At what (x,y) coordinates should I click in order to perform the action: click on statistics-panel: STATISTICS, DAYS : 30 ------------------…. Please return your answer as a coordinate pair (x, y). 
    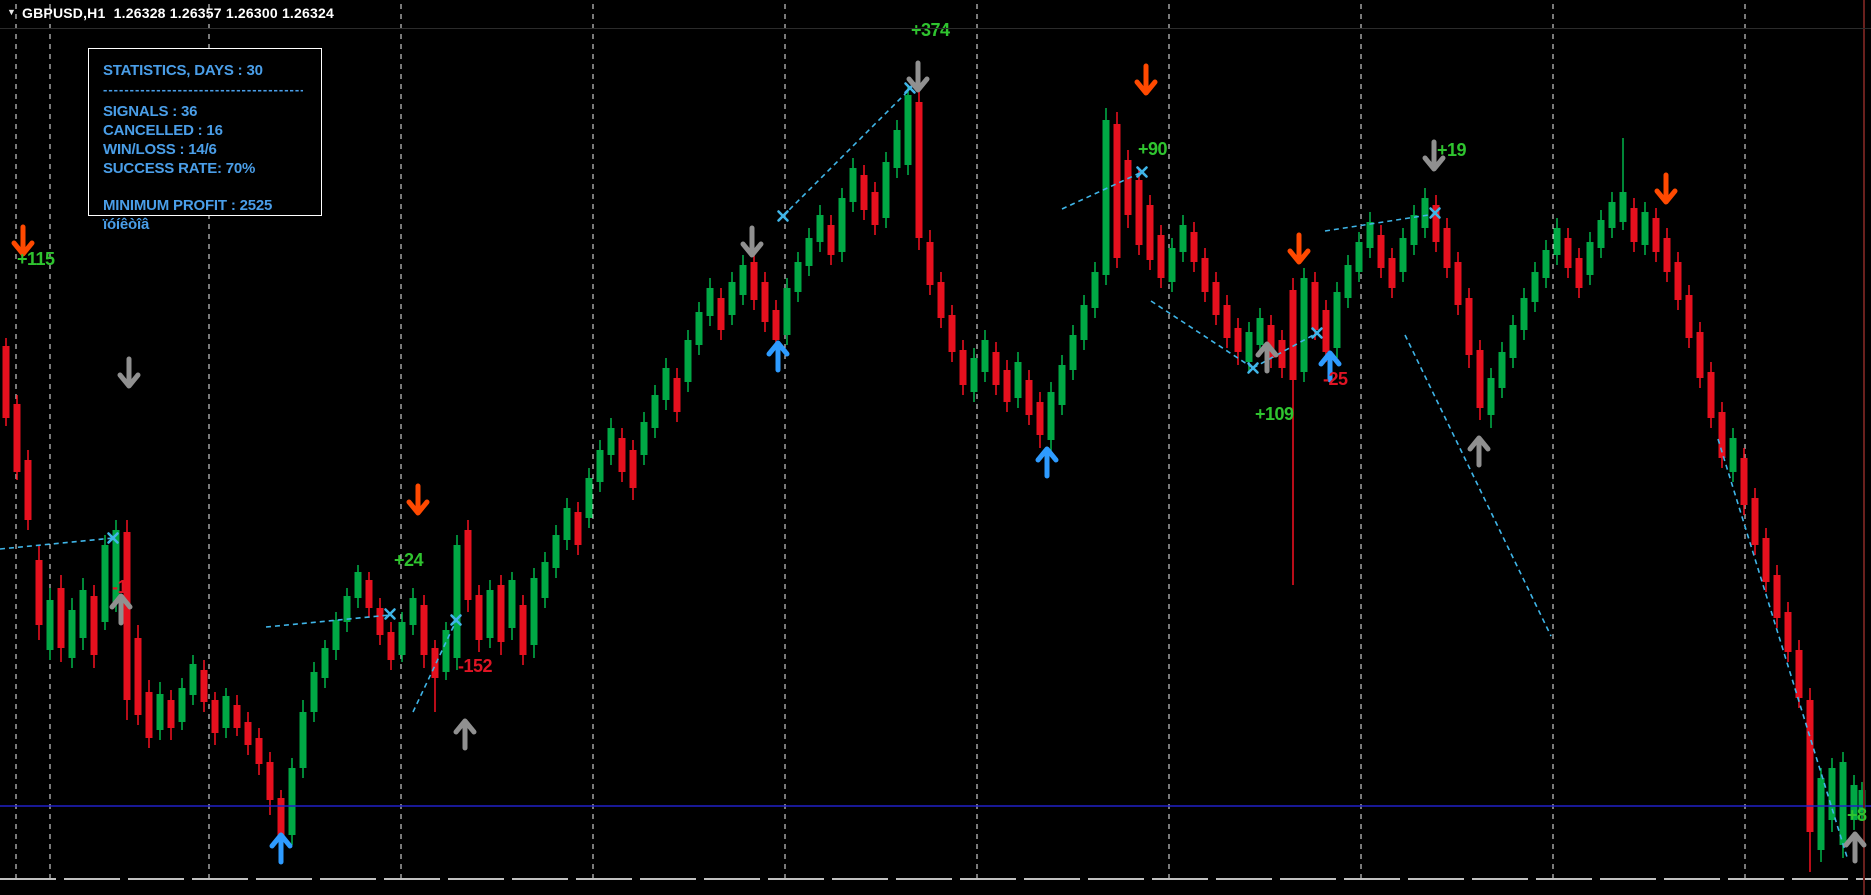
    Looking at the image, I should click on (205, 140).